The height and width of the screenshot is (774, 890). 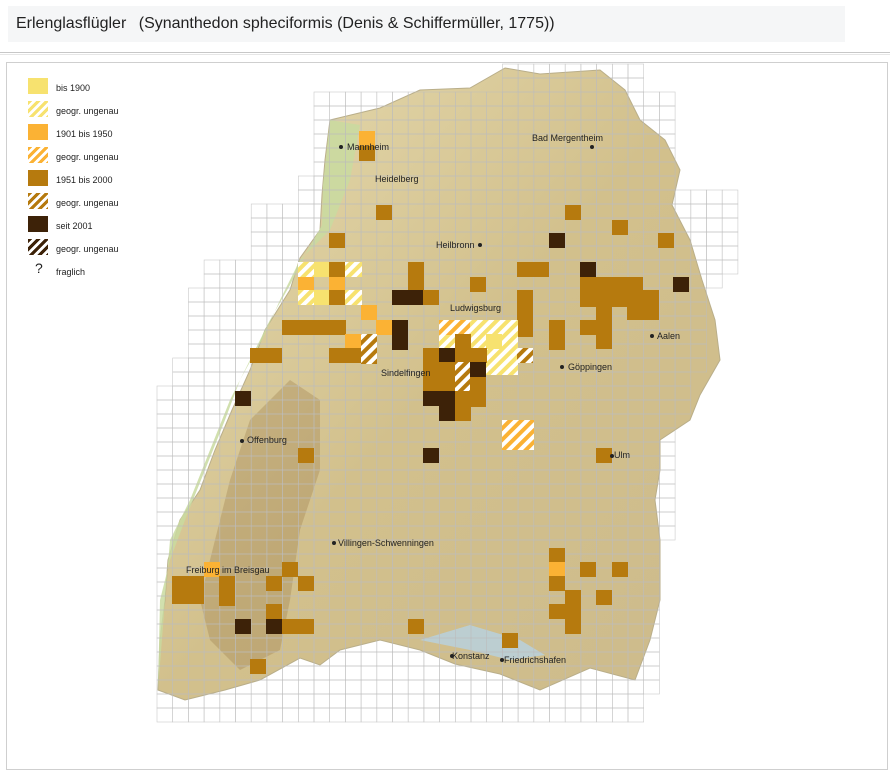 What do you see at coordinates (87, 157) in the screenshot?
I see `legend-label: geogr. ungenau` at bounding box center [87, 157].